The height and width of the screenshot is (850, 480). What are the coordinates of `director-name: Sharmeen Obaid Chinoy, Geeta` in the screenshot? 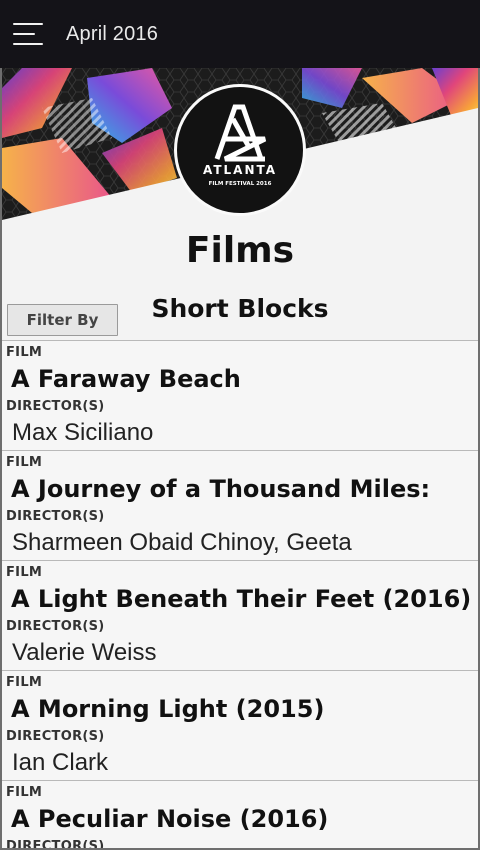 It's located at (182, 542).